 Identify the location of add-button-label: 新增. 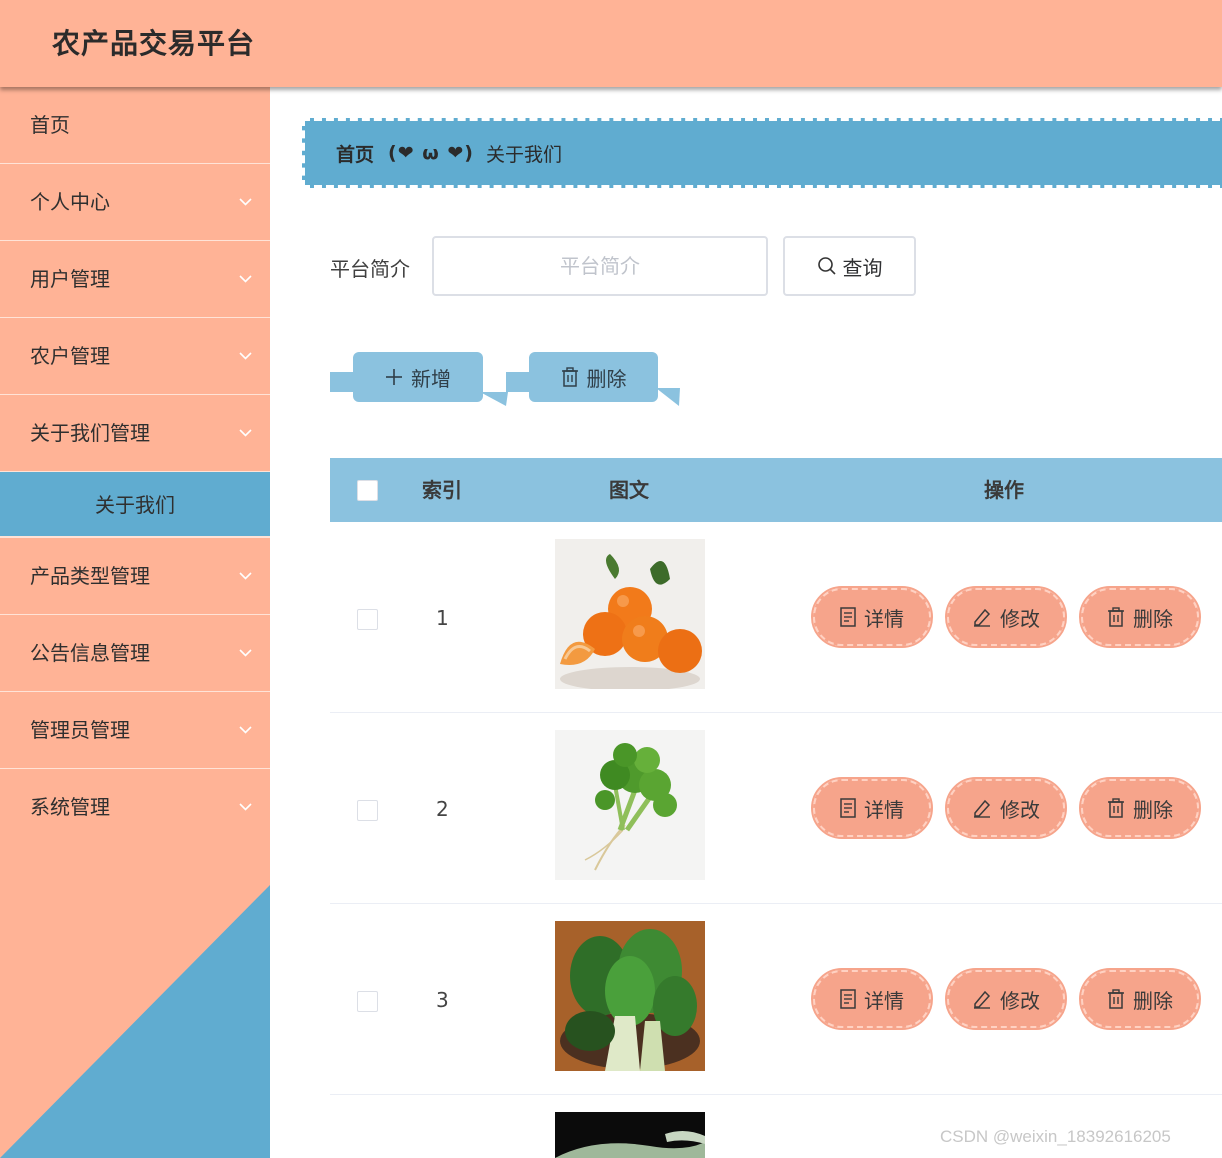
(431, 378).